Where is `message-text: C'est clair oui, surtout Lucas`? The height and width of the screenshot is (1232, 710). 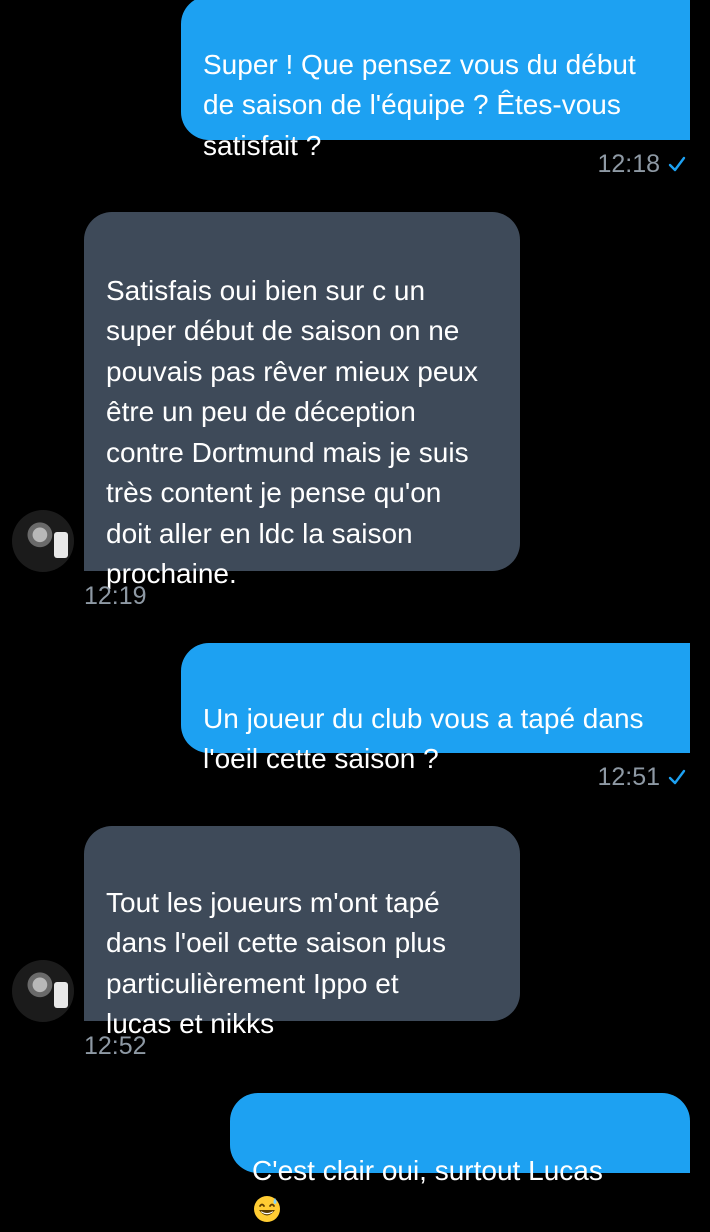
message-text: C'est clair oui, surtout Lucas is located at coordinates (427, 1170).